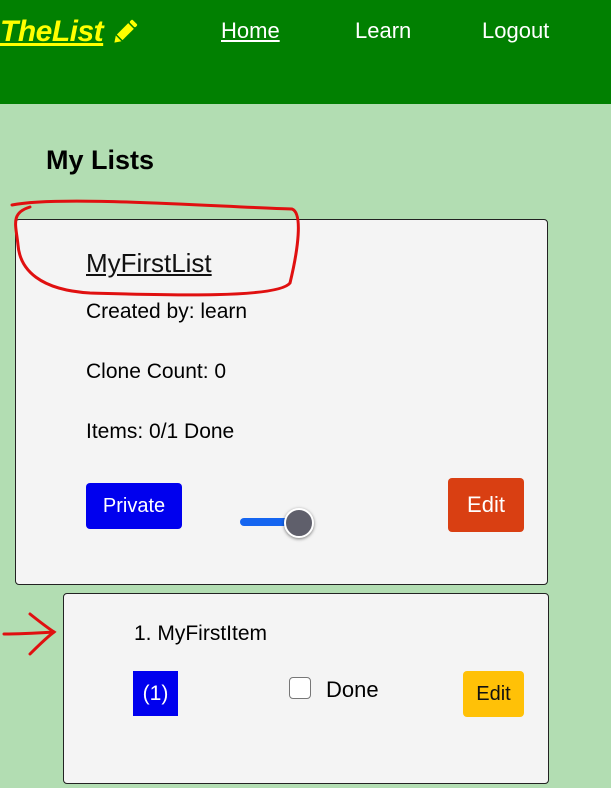 This screenshot has width=611, height=788. What do you see at coordinates (201, 633) in the screenshot?
I see `item-name: 1. MyFirstItem` at bounding box center [201, 633].